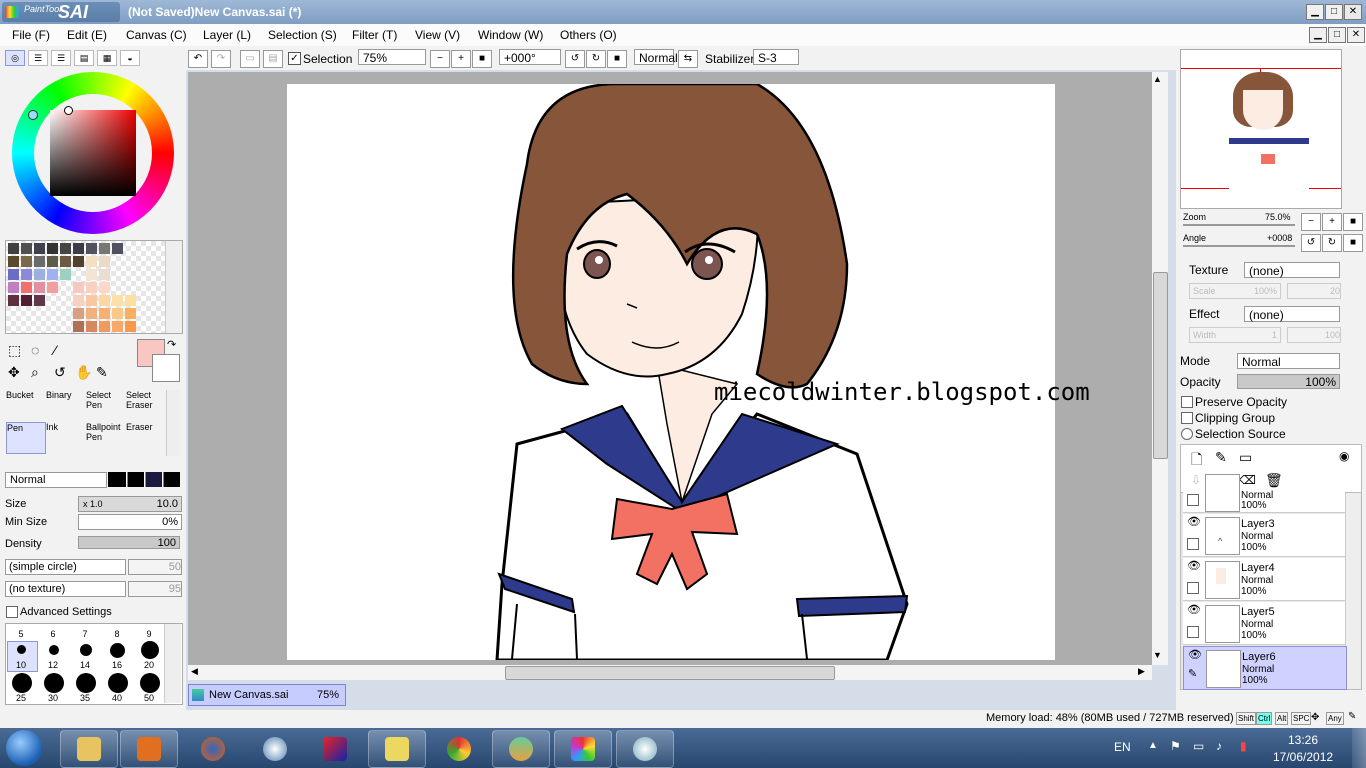 This screenshot has height=768, width=1366. Describe the element at coordinates (173, 287) in the screenshot. I see `swatch-scrollbar` at that location.